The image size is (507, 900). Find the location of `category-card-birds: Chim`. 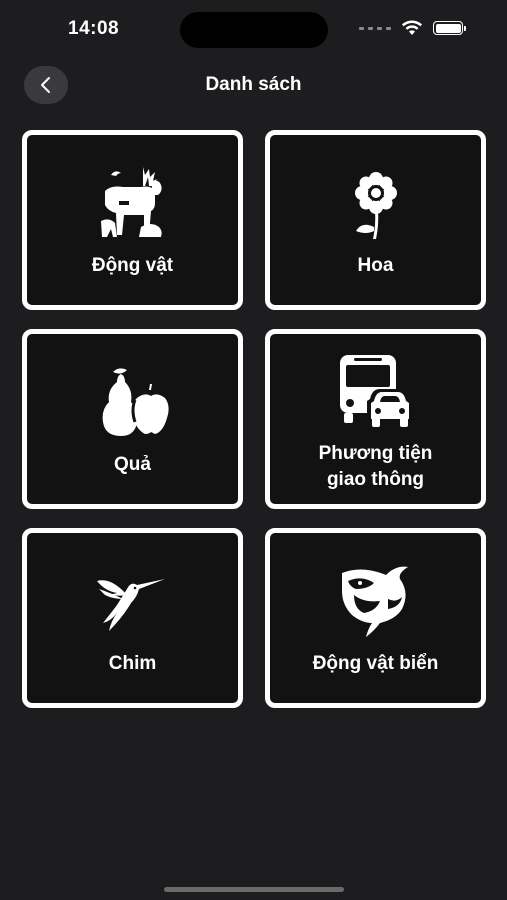

category-card-birds: Chim is located at coordinates (132, 618).